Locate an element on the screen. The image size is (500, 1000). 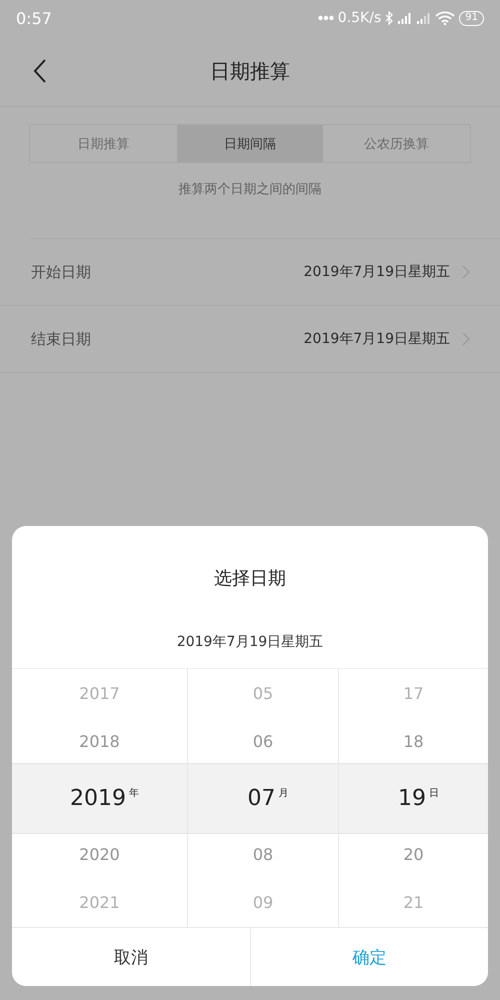
picker-item: 2020 is located at coordinates (99, 854).